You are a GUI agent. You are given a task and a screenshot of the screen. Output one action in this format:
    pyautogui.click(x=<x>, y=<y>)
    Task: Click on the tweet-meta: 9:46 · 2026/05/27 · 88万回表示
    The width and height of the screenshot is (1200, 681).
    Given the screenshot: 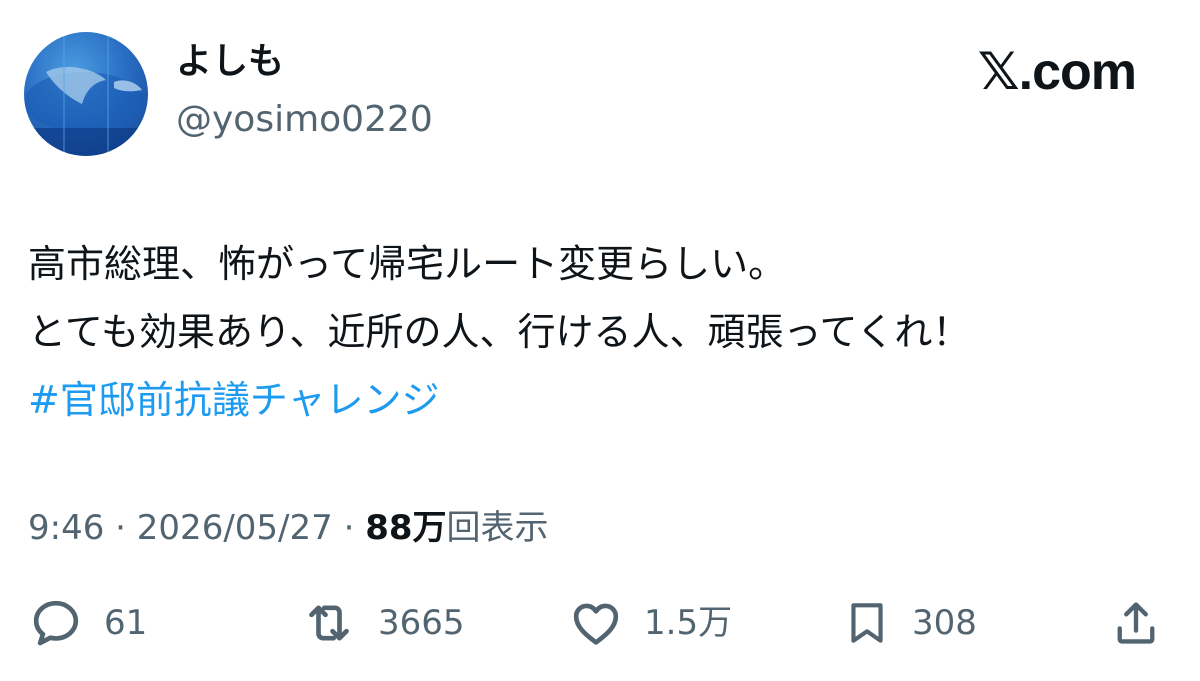 What is the action you would take?
    pyautogui.click(x=288, y=528)
    